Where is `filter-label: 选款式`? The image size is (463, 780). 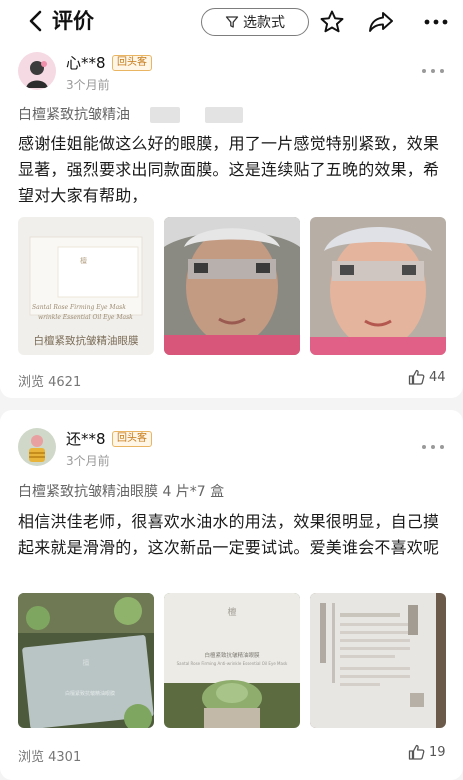
filter-label: 选款式 is located at coordinates (264, 23).